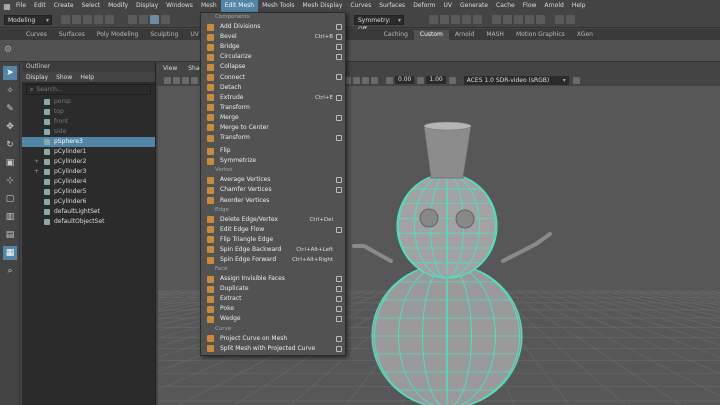 Image resolution: width=720 pixels, height=405 pixels. Describe the element at coordinates (273, 98) in the screenshot. I see `menu-item-extrude: Extrude Ctrl+E` at that location.